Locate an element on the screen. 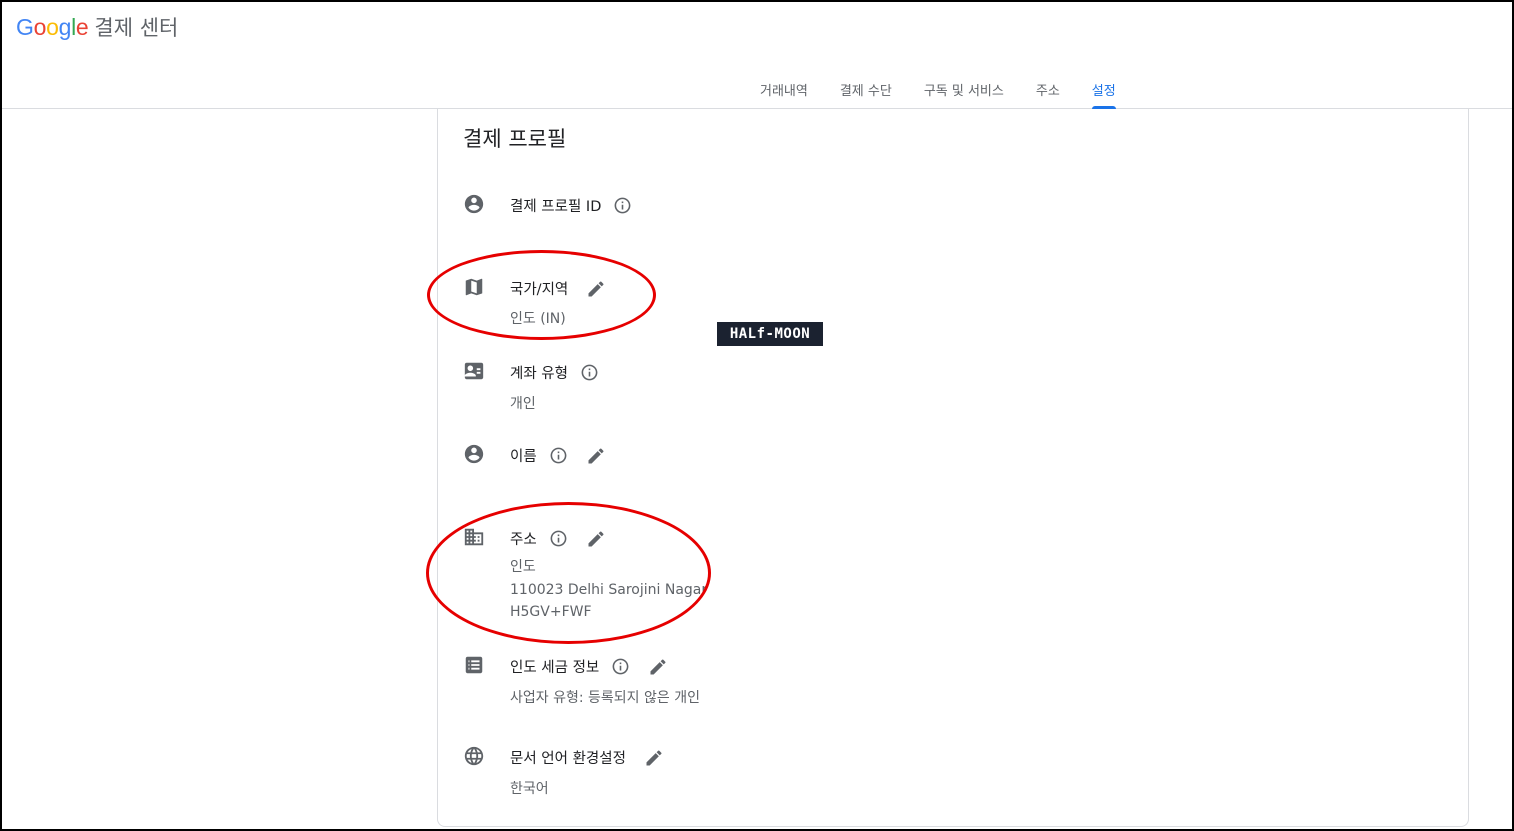 This screenshot has width=1514, height=831. card-title: 결제 프로필 is located at coordinates (515, 139).